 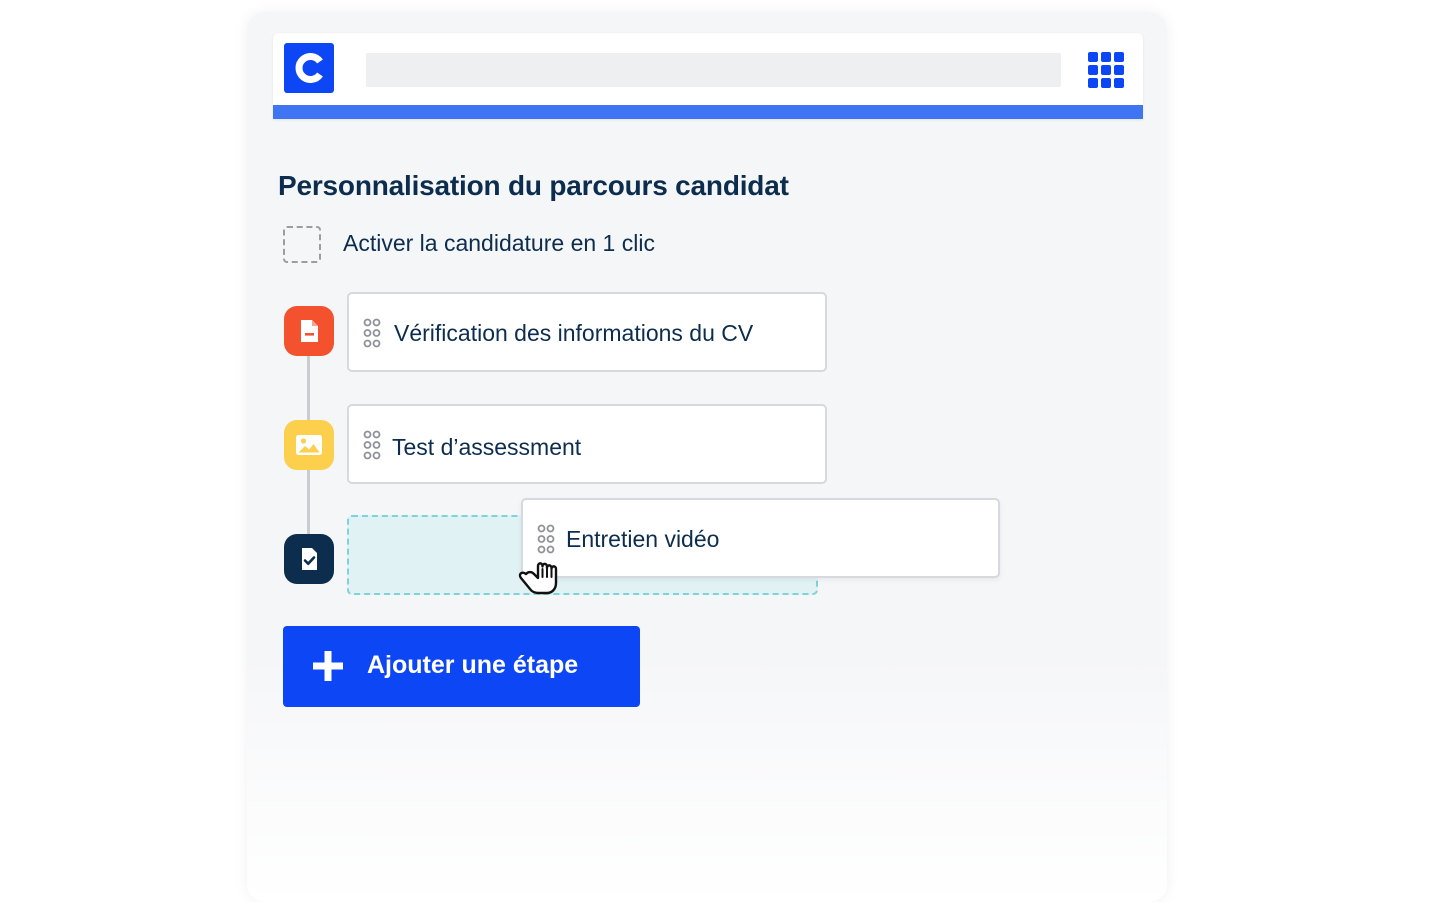 What do you see at coordinates (574, 333) in the screenshot?
I see `step-label: Vérification des informations du CV` at bounding box center [574, 333].